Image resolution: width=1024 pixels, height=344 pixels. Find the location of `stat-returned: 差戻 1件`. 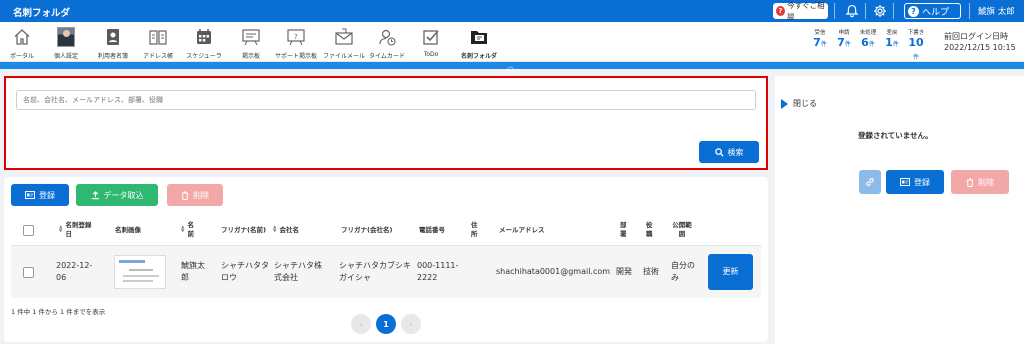

stat-returned: 差戻 1件 is located at coordinates (892, 45).